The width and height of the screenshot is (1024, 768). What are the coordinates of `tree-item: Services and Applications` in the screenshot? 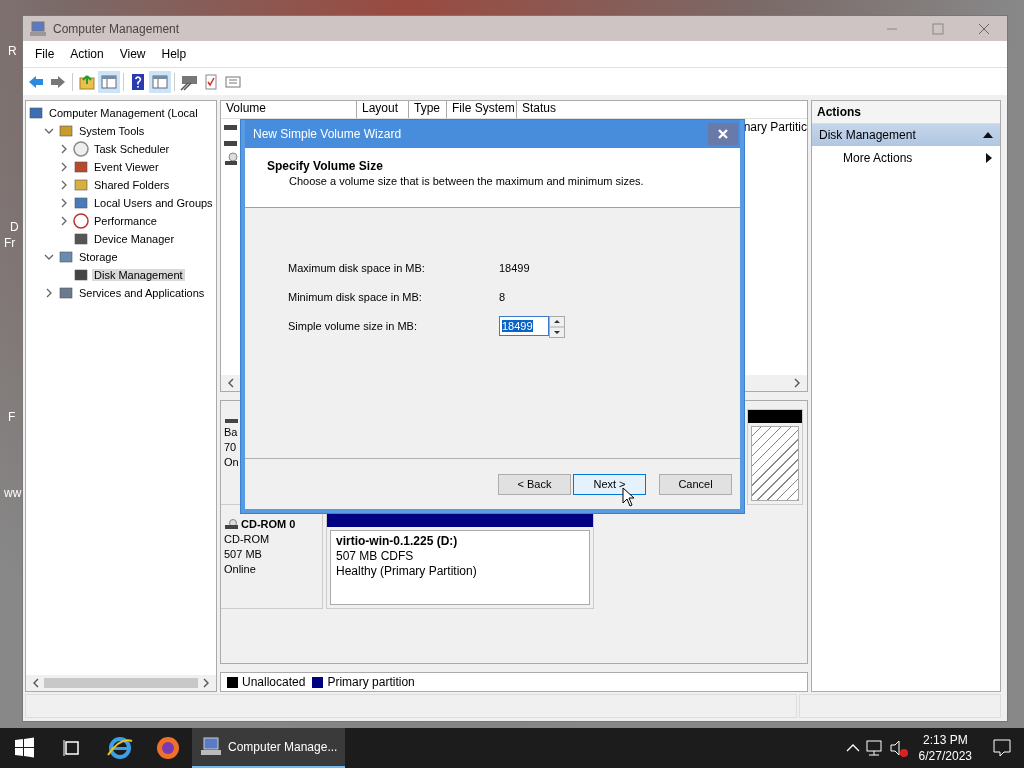 It's located at (142, 293).